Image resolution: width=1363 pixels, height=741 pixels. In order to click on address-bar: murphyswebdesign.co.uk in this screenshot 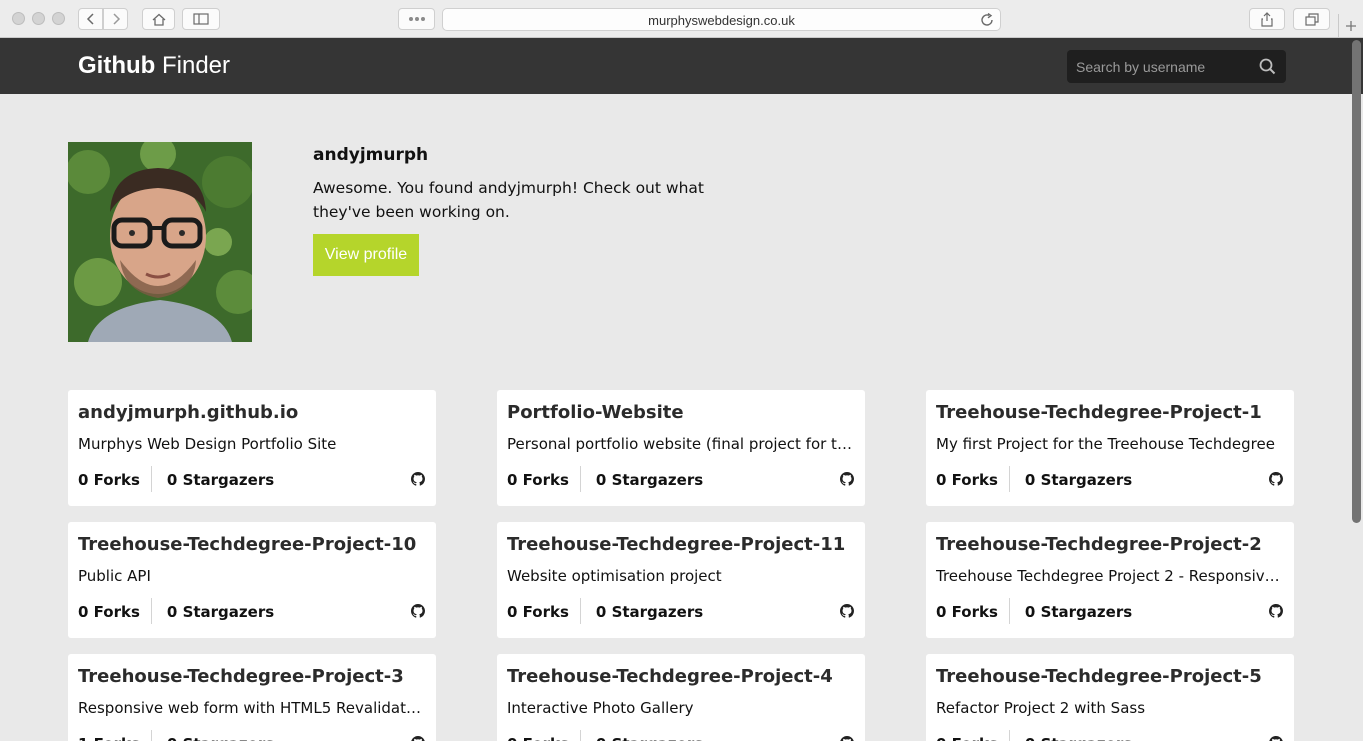, I will do `click(721, 19)`.